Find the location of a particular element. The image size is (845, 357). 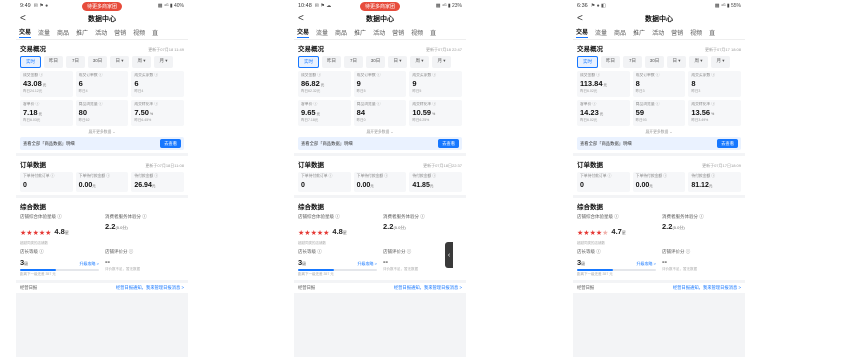

metric-card: 成交订单数 ⓘ 9 昨日5 is located at coordinates (380, 84).